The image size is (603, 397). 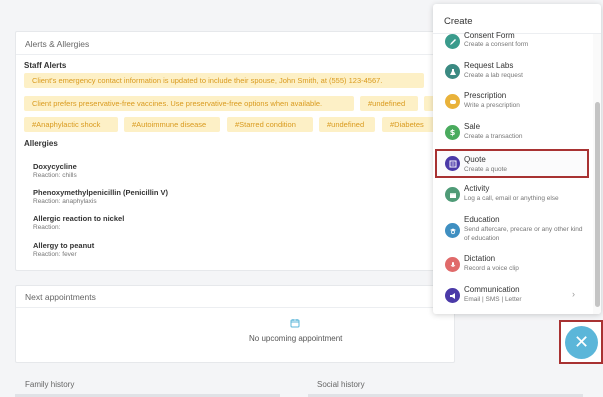 I want to click on menu-item-description: Write a prescription, so click(x=492, y=105).